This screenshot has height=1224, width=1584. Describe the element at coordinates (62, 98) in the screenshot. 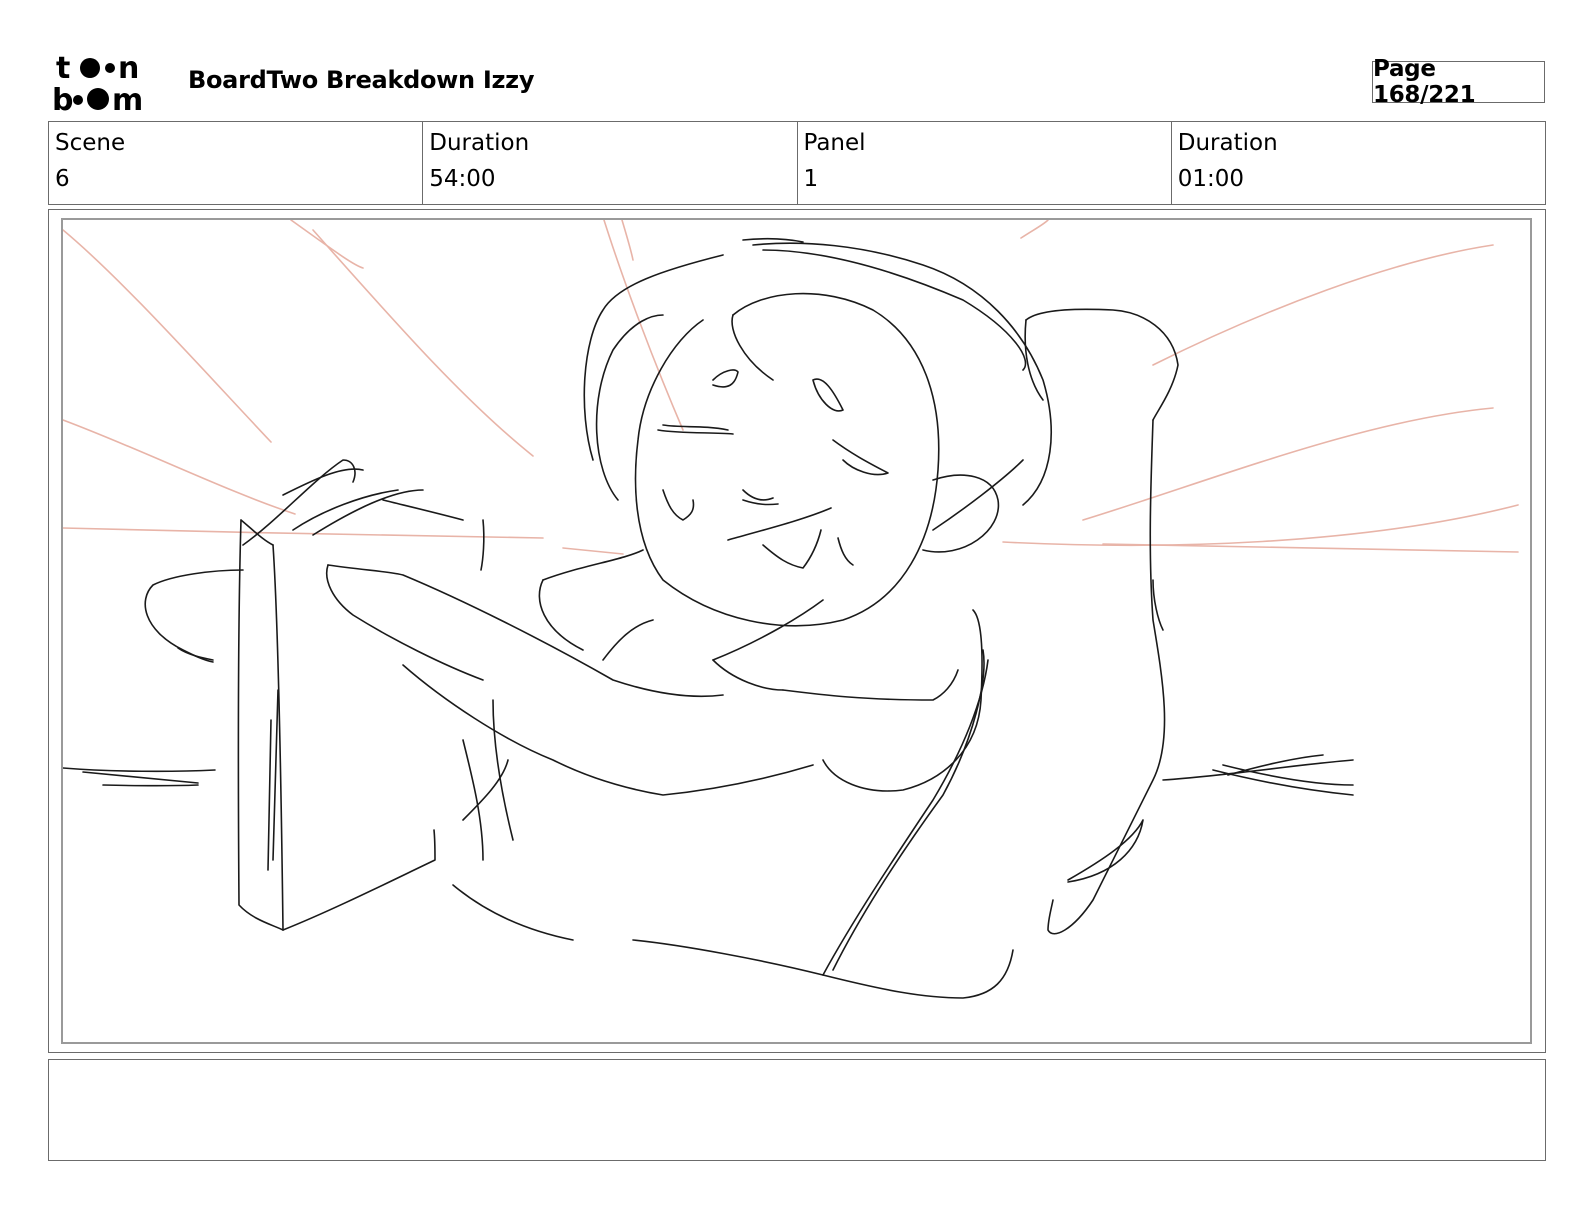

I see `svg-text: b` at that location.